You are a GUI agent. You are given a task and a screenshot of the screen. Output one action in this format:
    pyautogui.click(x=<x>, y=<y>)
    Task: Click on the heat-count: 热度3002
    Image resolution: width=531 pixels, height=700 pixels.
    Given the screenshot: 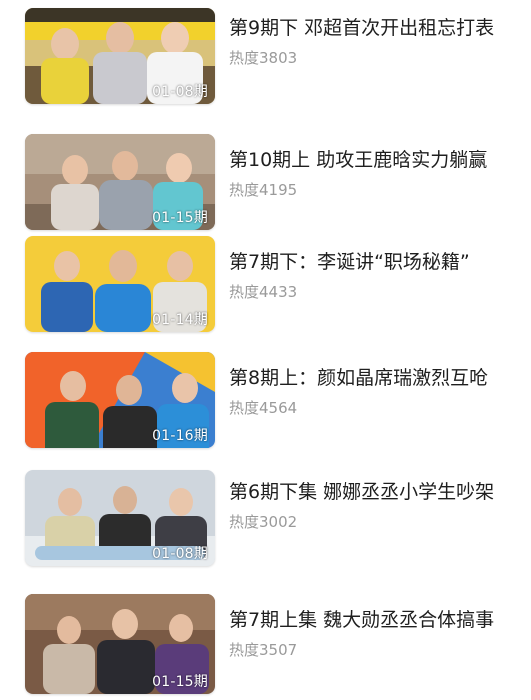 What is the action you would take?
    pyautogui.click(x=263, y=522)
    